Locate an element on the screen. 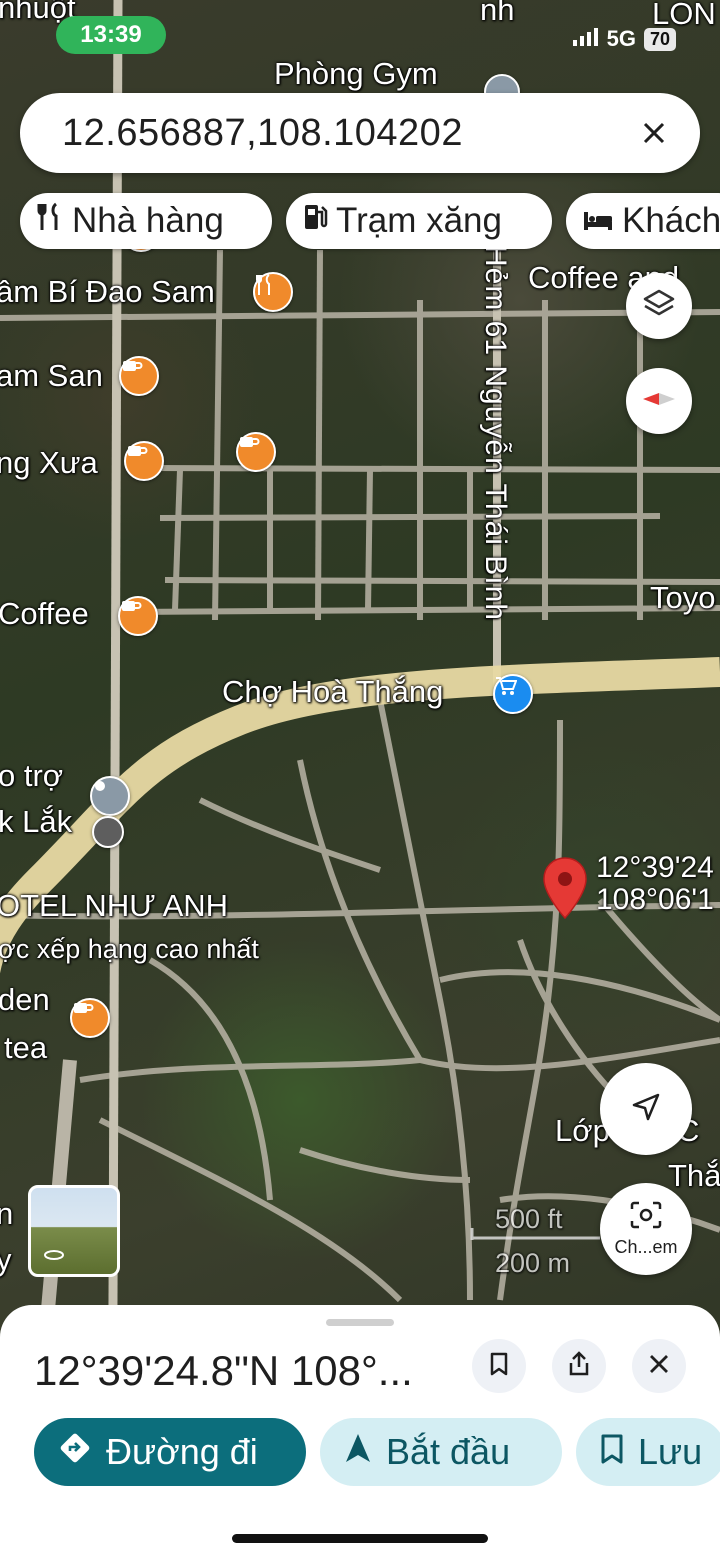  map-label: k Lắk is located at coordinates (36, 821).